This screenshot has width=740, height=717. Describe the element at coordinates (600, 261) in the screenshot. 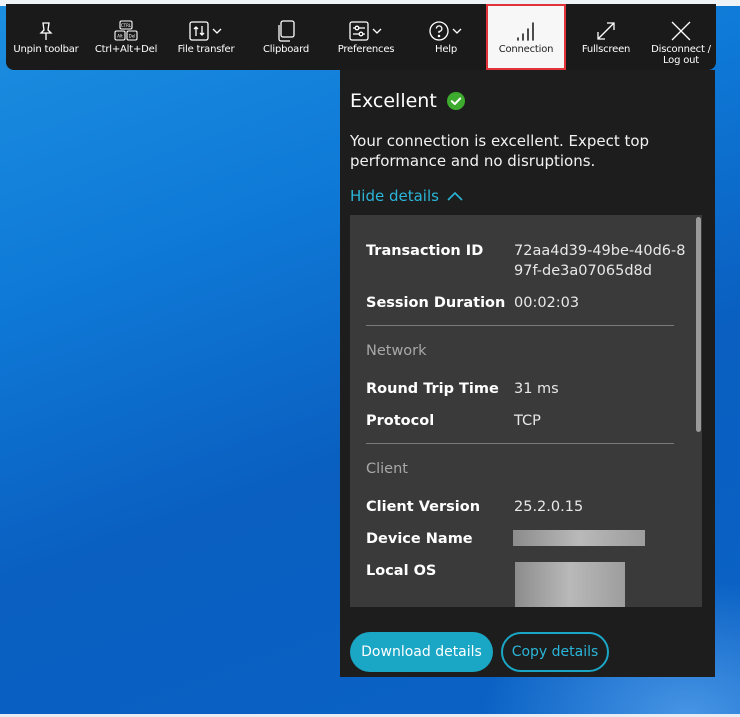

I see `transaction-id-value: 72aa4d39-49be-40d6-897f-de3a07065d8d` at that location.